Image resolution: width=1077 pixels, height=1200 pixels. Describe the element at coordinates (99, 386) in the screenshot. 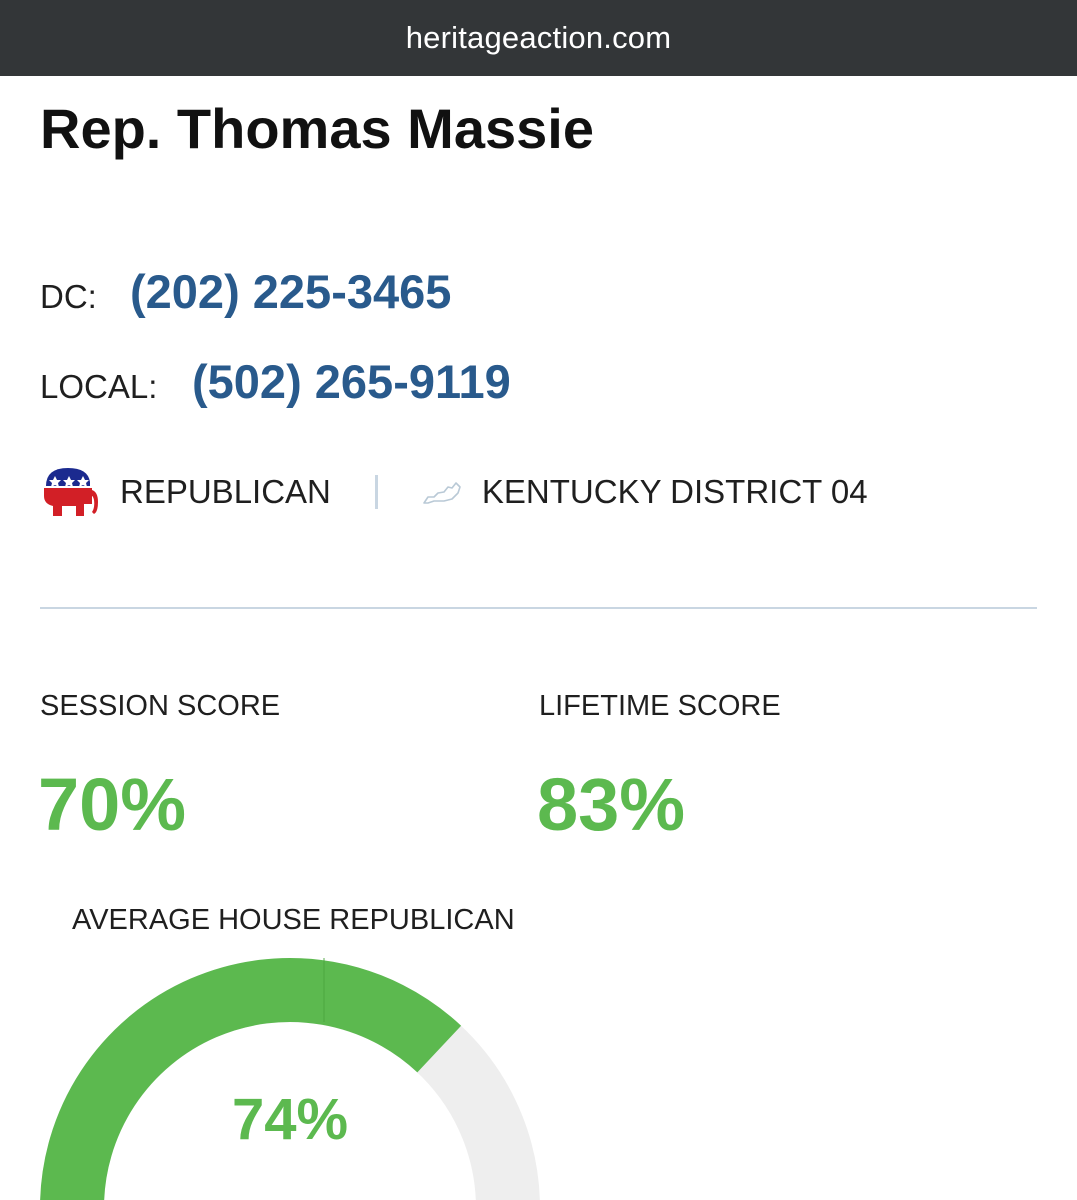

I see `local-phone-label: LOCAL:` at that location.